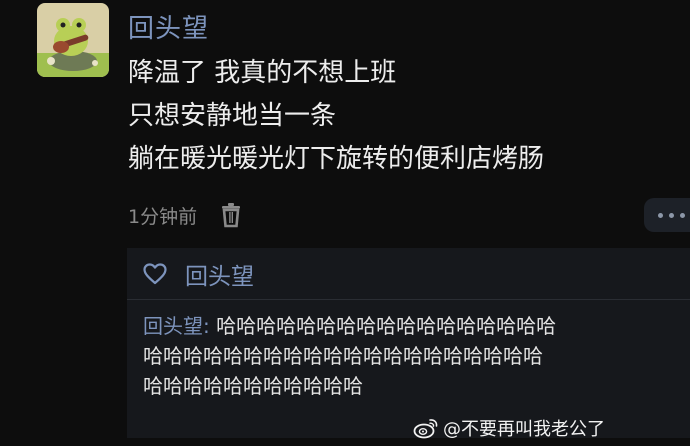 The height and width of the screenshot is (446, 690). I want to click on reply-line: 哈哈哈哈哈哈哈哈哈哈哈哈哈哈哈哈哈哈哈哈, so click(343, 356).